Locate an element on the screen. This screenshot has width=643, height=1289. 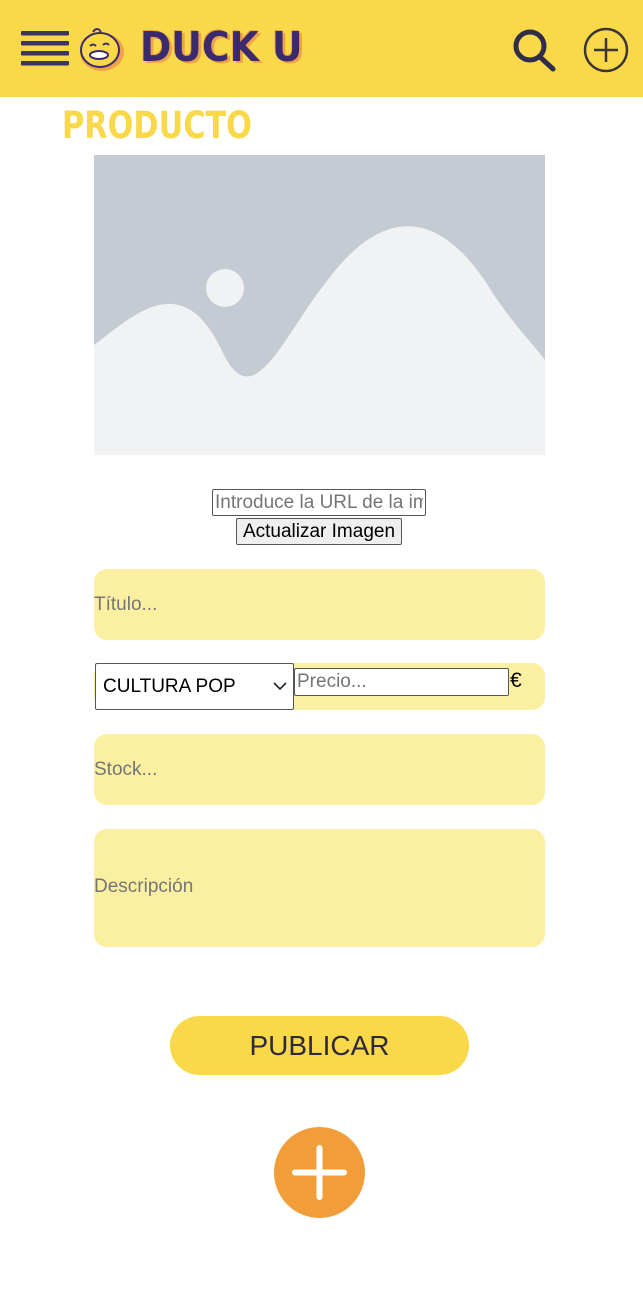
add-product-fab is located at coordinates (319, 1172).